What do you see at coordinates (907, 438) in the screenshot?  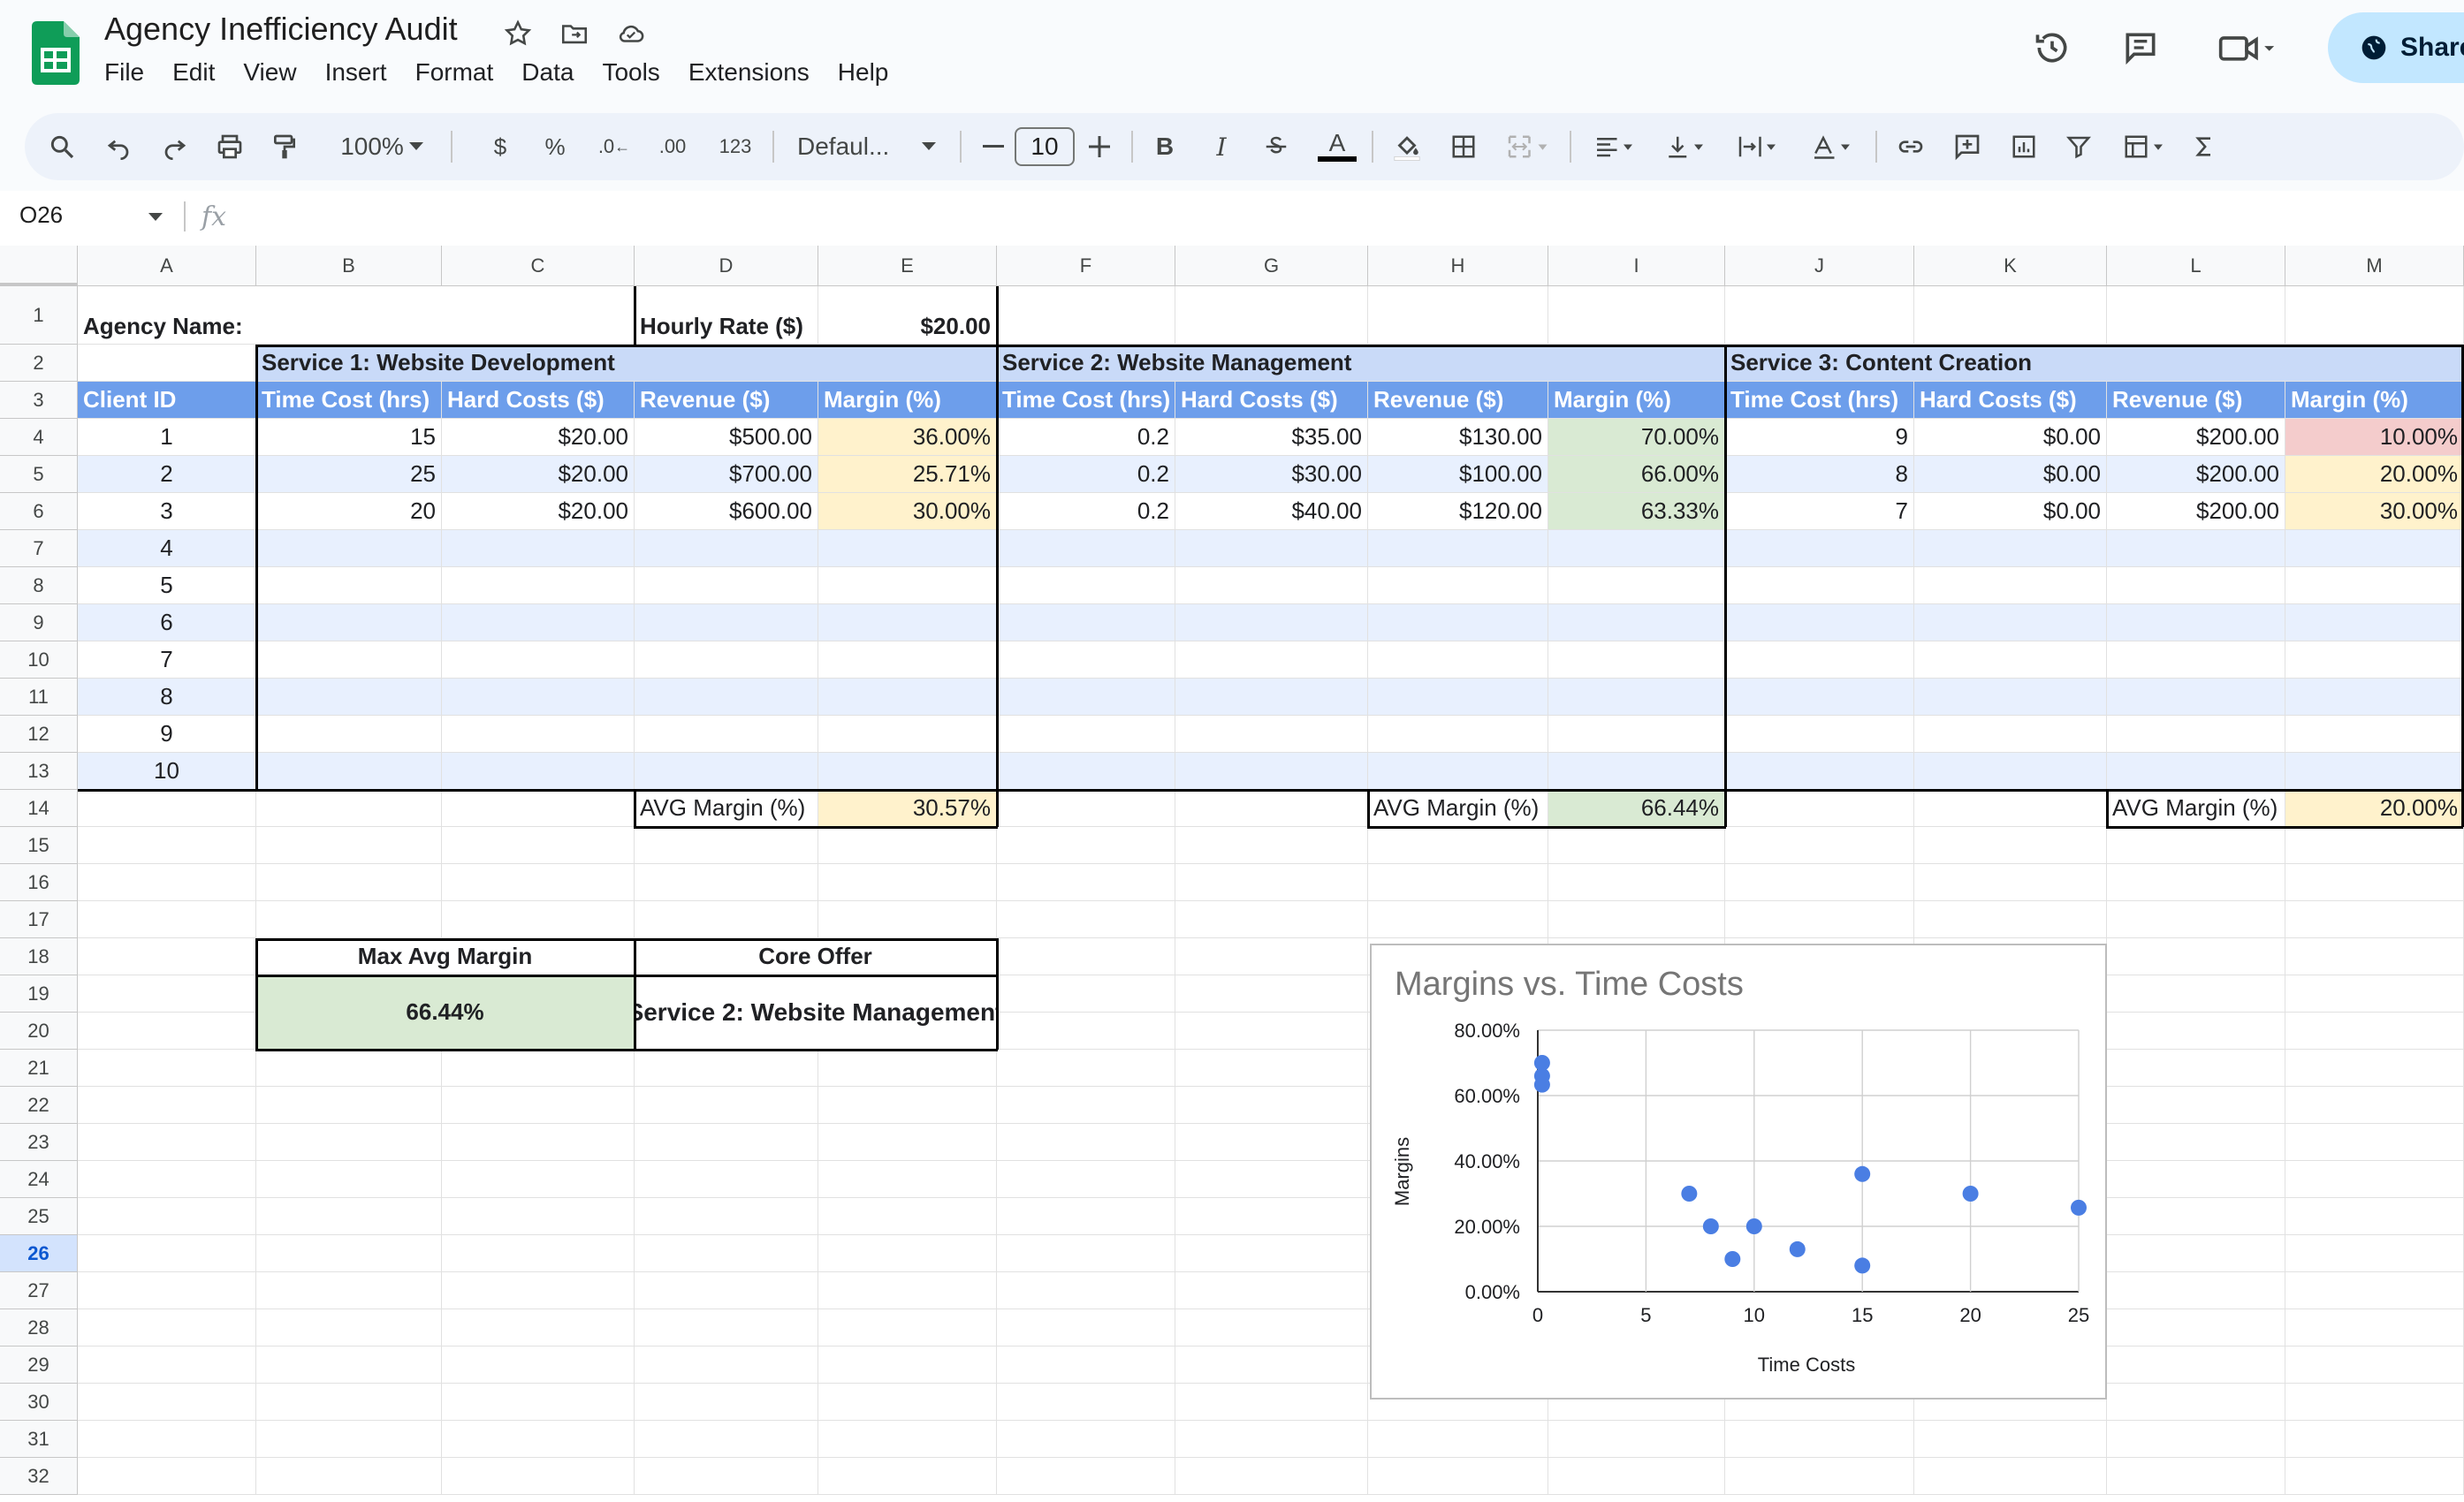 I see `service1-data-cell: 36.00%` at bounding box center [907, 438].